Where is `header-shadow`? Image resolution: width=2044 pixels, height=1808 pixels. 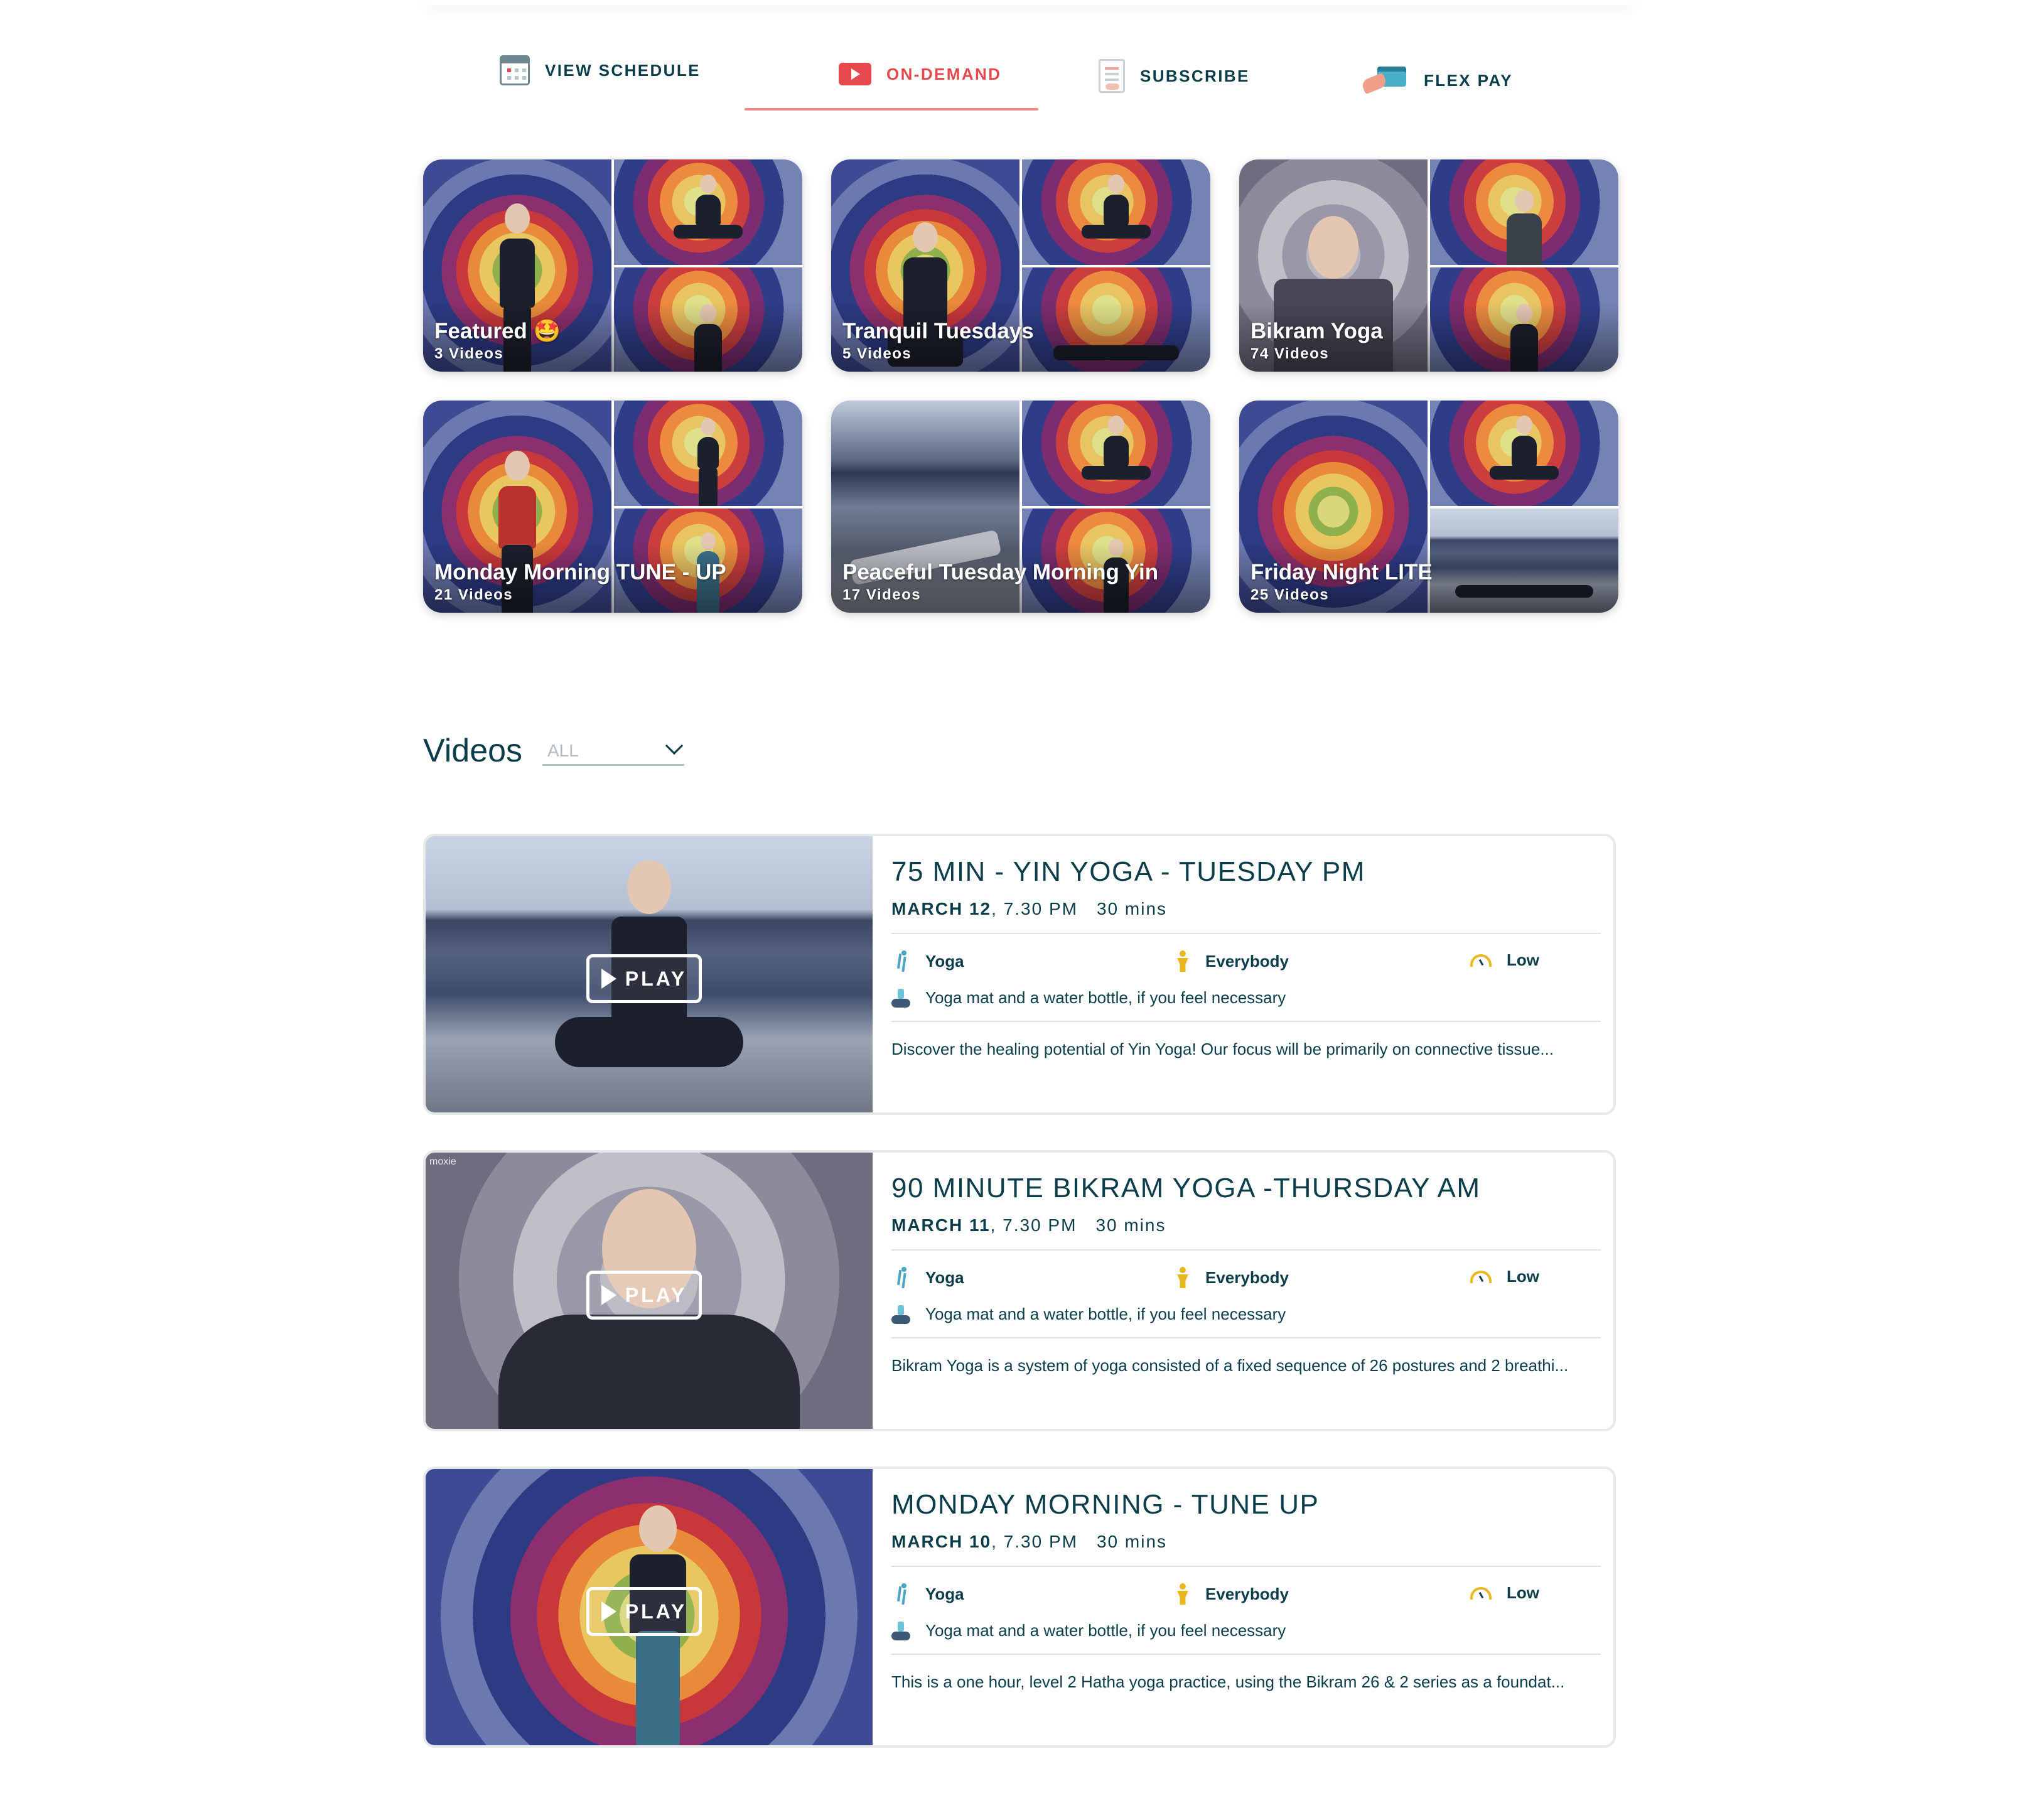
header-shadow is located at coordinates (1029, 2).